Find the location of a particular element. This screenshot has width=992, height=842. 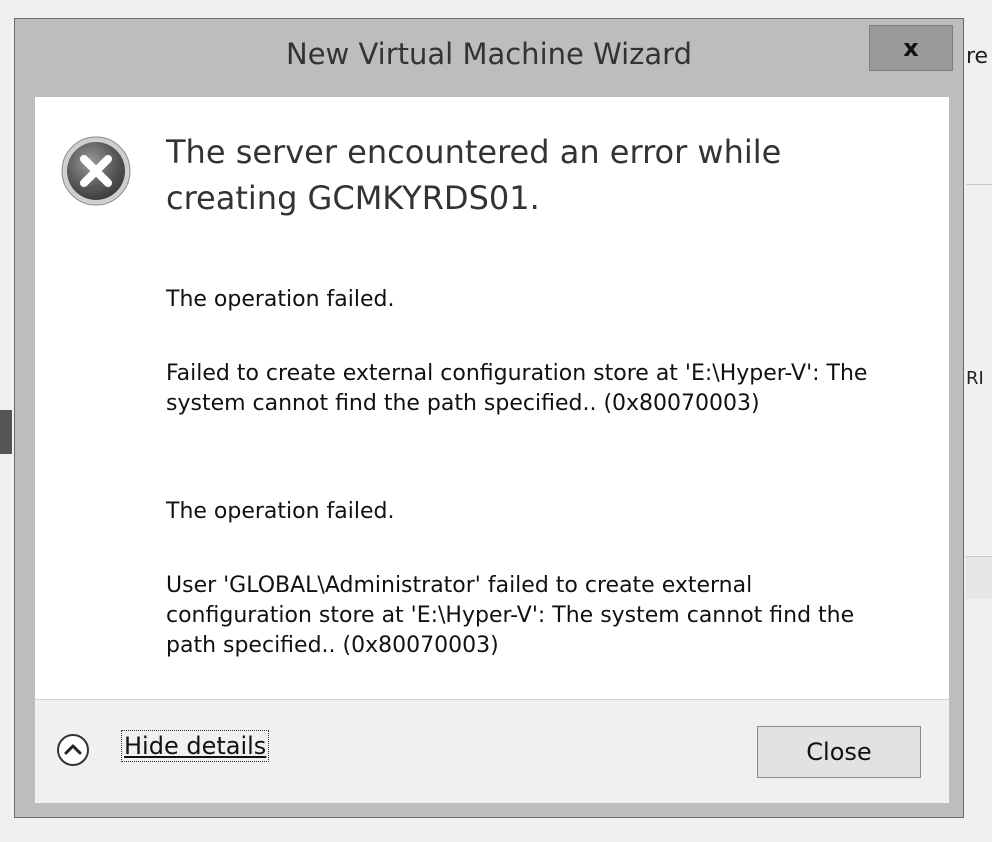

error-x-icon is located at coordinates (96, 171).